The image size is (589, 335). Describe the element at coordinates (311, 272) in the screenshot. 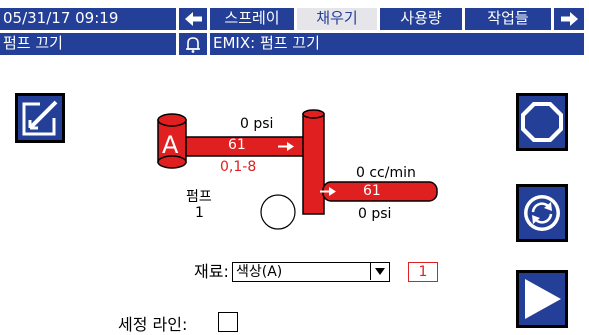

I see `material-select: 색상(A)` at that location.